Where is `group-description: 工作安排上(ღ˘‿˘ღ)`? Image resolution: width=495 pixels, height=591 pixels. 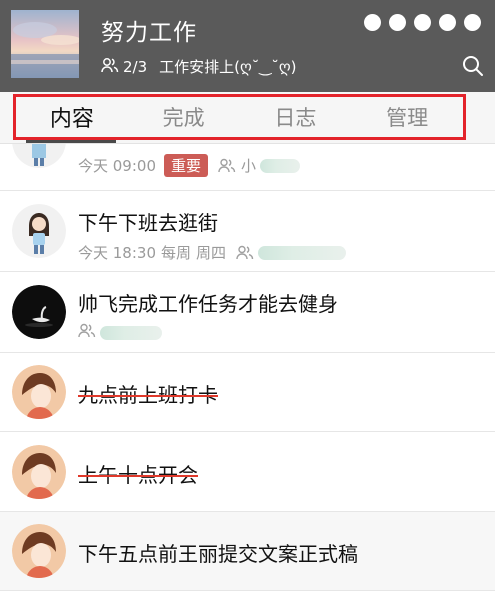 group-description: 工作安排上(ღ˘‿˘ღ) is located at coordinates (228, 67).